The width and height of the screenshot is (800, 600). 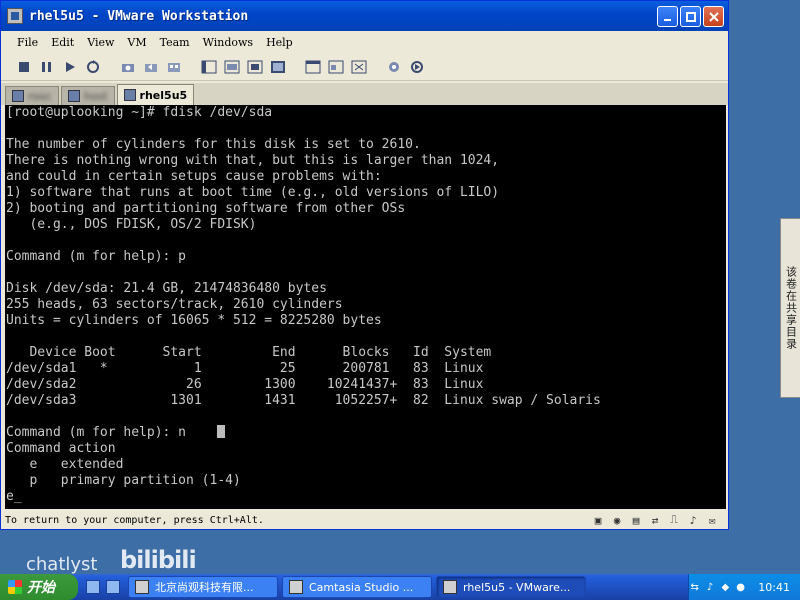 I want to click on tab-host: host, so click(x=87, y=95).